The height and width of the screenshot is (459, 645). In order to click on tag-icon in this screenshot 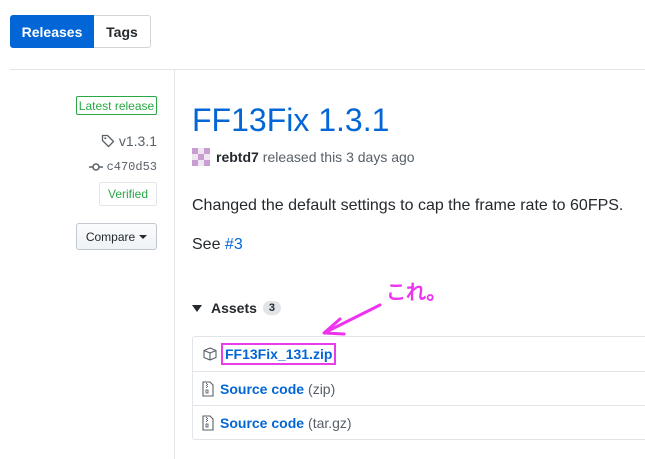, I will do `click(108, 141)`.